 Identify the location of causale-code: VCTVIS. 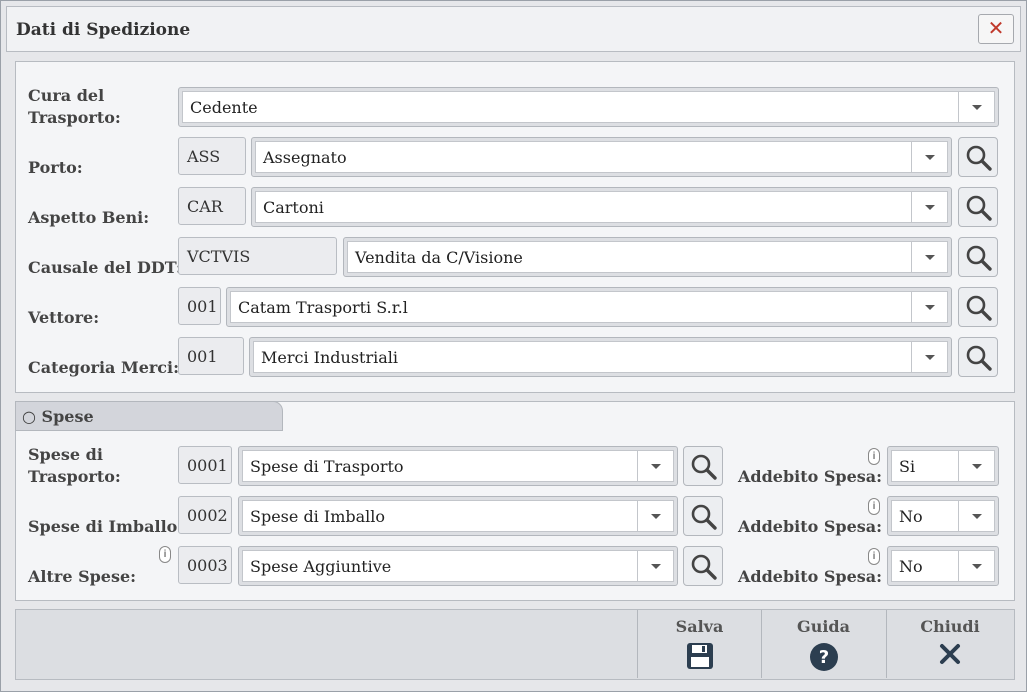
(257, 256).